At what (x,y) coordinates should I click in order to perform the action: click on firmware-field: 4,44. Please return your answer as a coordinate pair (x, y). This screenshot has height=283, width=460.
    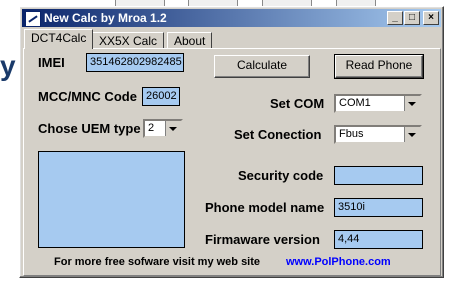
    Looking at the image, I should click on (378, 239).